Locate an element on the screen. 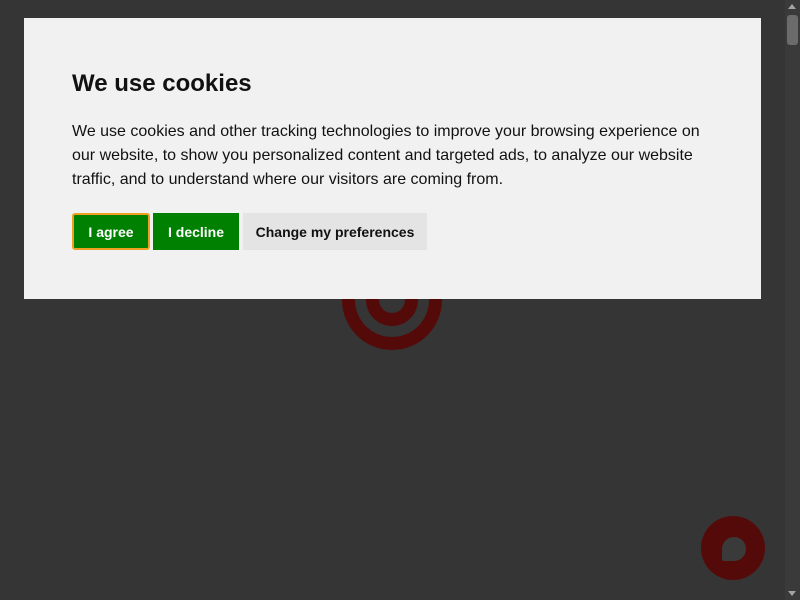 The width and height of the screenshot is (800, 600). cookie-button-row: I agree I decline Change my preferences is located at coordinates (392, 231).